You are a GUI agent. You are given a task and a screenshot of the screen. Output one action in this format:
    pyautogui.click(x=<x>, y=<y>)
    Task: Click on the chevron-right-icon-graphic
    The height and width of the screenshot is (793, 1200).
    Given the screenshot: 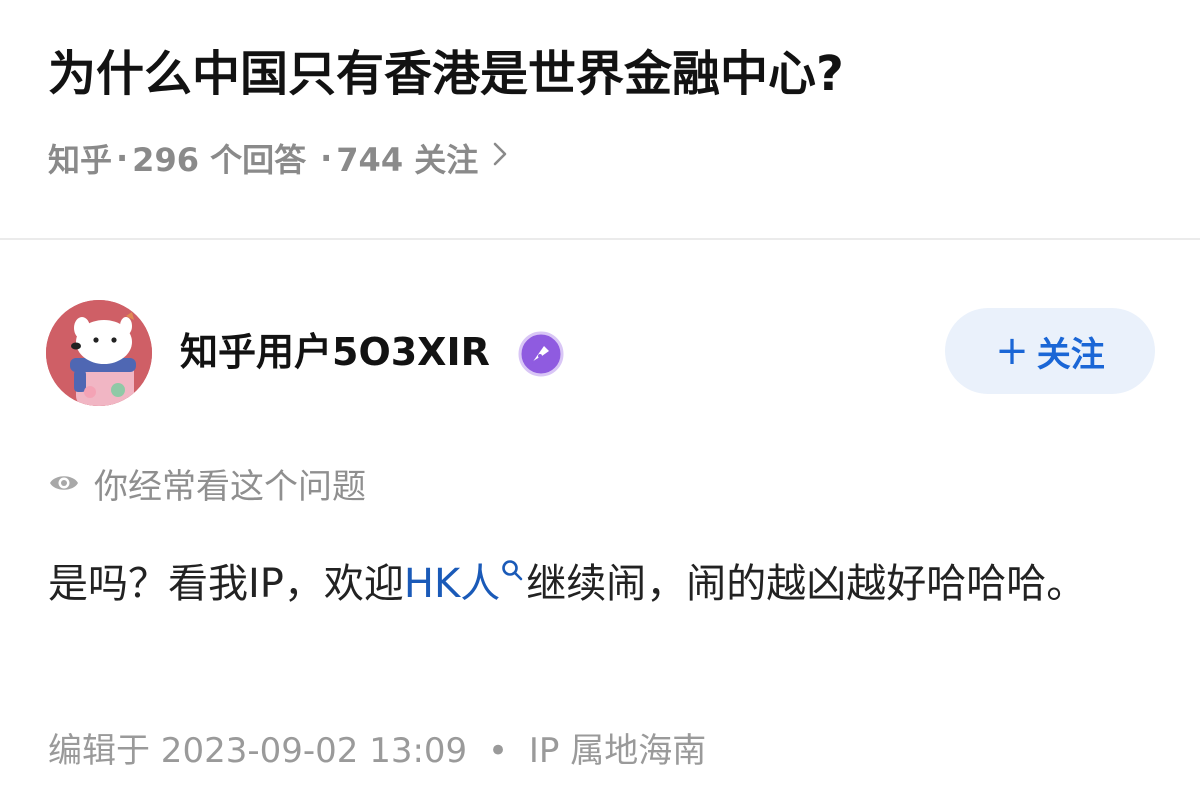 What is the action you would take?
    pyautogui.click(x=500, y=154)
    